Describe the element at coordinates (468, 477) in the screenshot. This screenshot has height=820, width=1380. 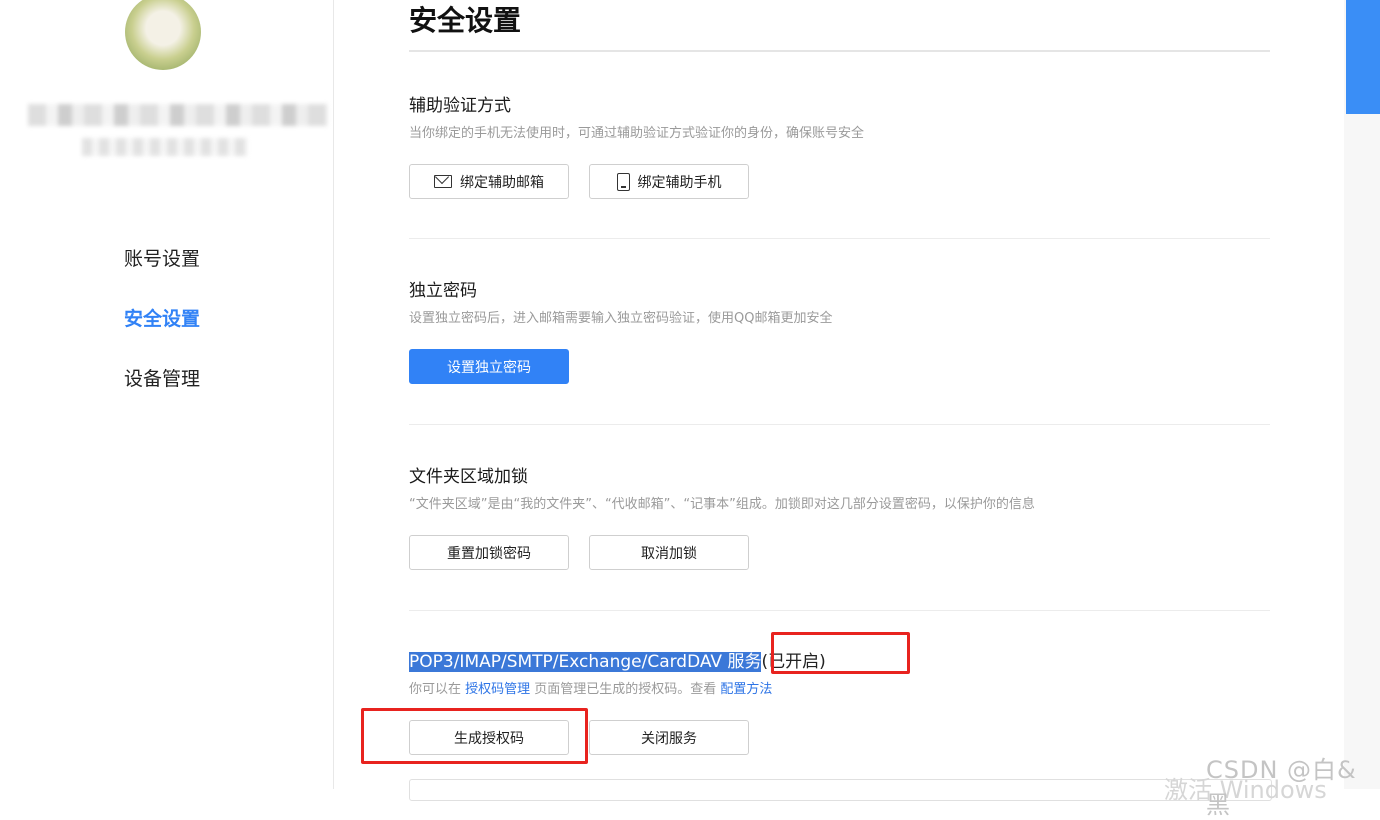
I see `section-title: 文件夹区域加锁` at that location.